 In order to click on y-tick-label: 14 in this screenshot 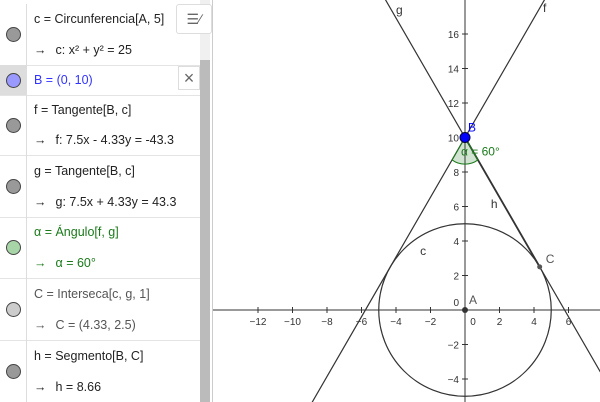, I will do `click(454, 70)`.